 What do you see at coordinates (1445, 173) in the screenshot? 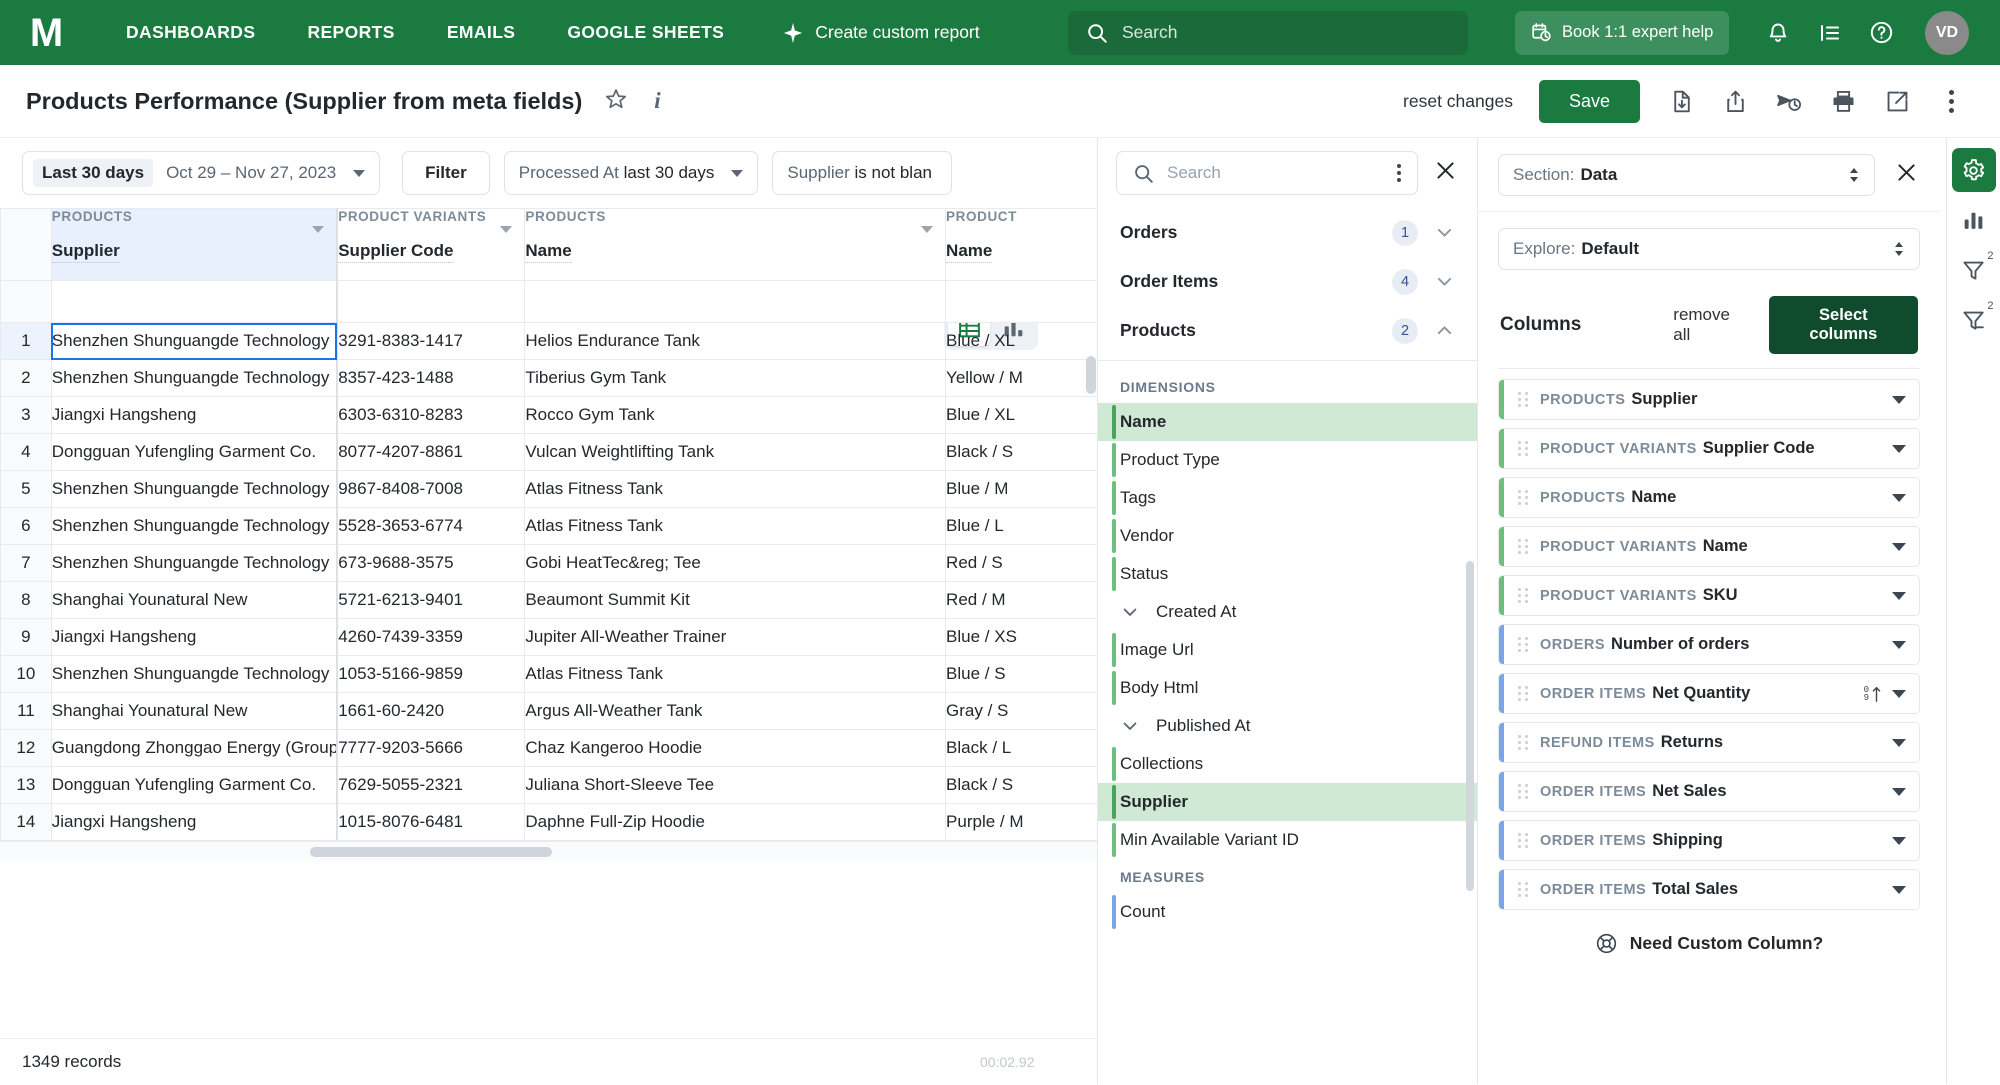
I see `close-field-picker-button` at bounding box center [1445, 173].